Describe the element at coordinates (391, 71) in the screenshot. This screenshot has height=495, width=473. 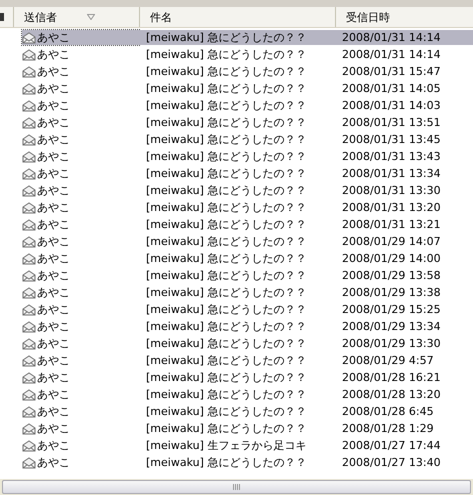
I see `date-cell-text: 2008/01/31 15:47` at that location.